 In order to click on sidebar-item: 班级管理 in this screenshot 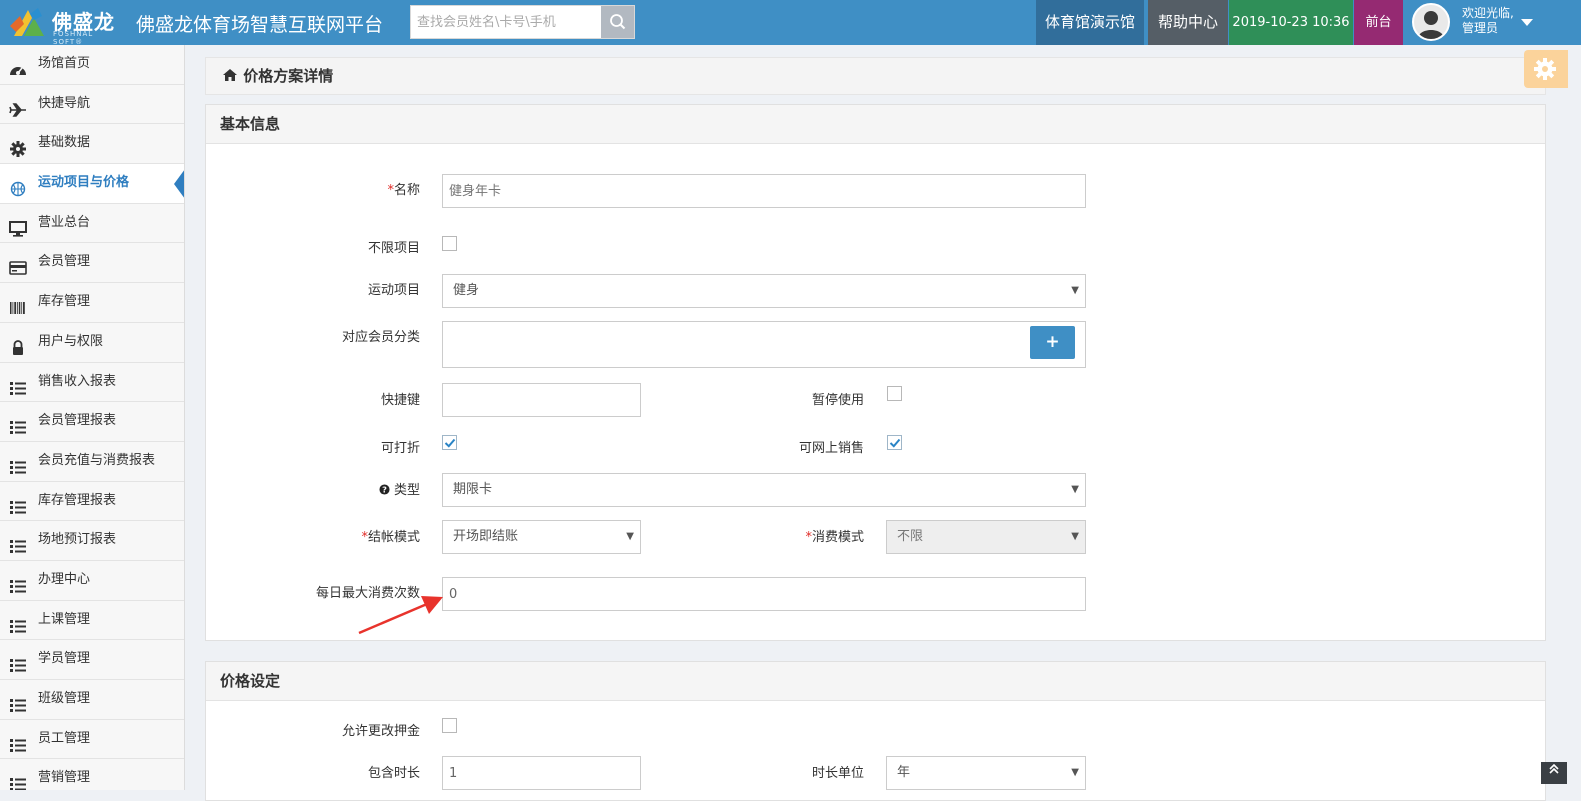, I will do `click(92, 700)`.